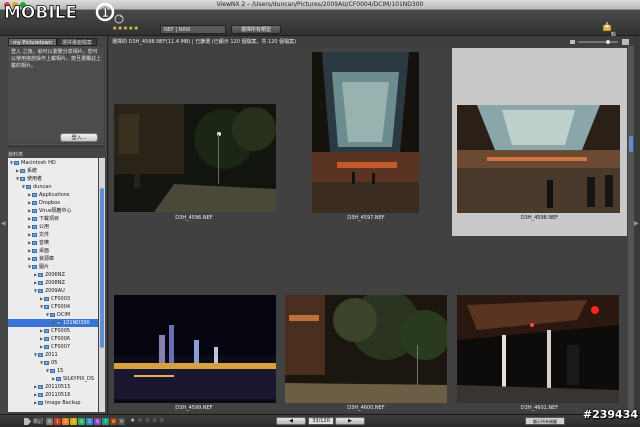  Describe the element at coordinates (53, 363) in the screenshot. I see `tree-item: ▼ 05` at that location.